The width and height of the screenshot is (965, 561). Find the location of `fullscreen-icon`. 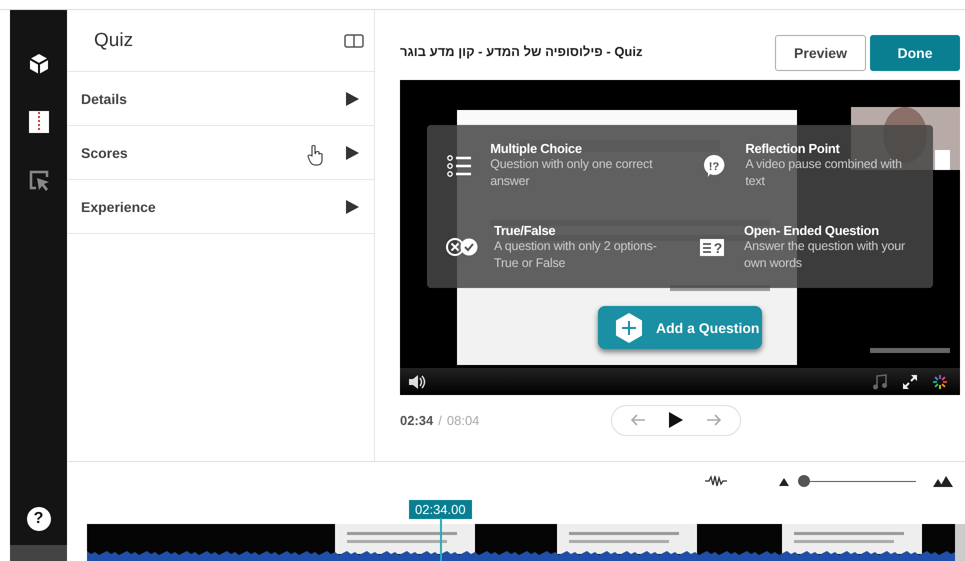

fullscreen-icon is located at coordinates (910, 382).